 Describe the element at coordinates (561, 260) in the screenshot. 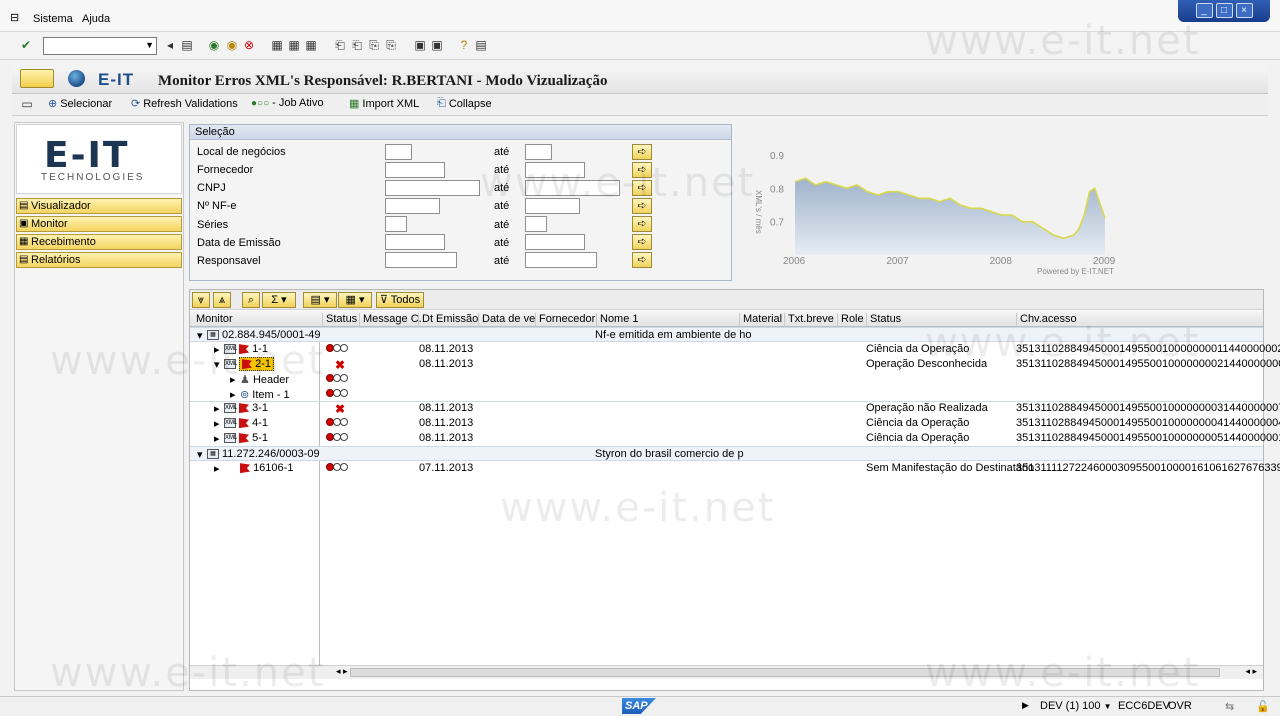

I see `responsavel-to` at that location.